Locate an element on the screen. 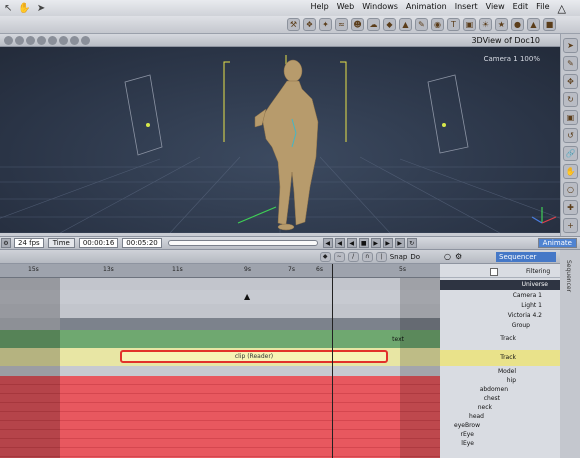 The width and height of the screenshot is (580, 458). hand-tool-icon: ✋ is located at coordinates (570, 171).